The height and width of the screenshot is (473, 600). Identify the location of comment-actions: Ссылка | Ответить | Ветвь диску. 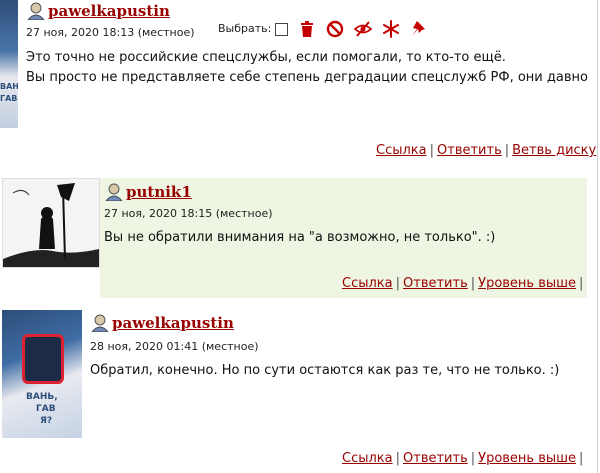
(486, 150).